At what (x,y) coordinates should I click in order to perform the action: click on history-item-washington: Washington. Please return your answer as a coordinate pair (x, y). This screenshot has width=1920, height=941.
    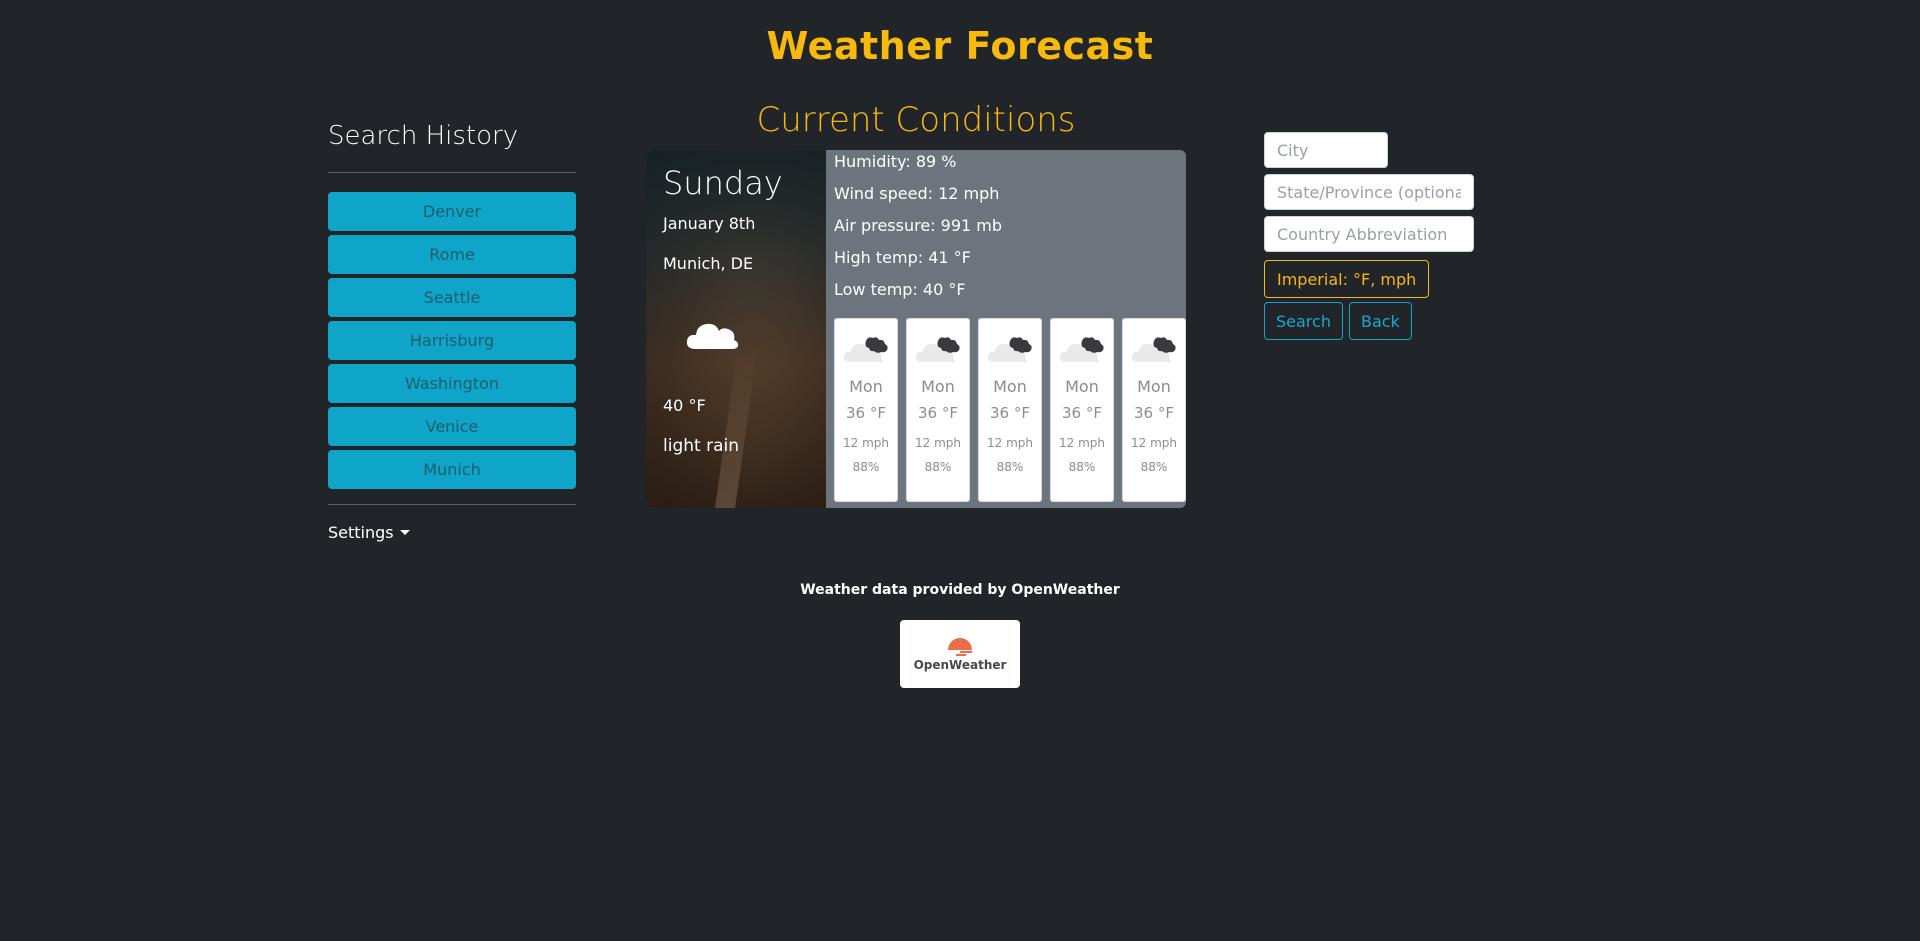
    Looking at the image, I should click on (452, 383).